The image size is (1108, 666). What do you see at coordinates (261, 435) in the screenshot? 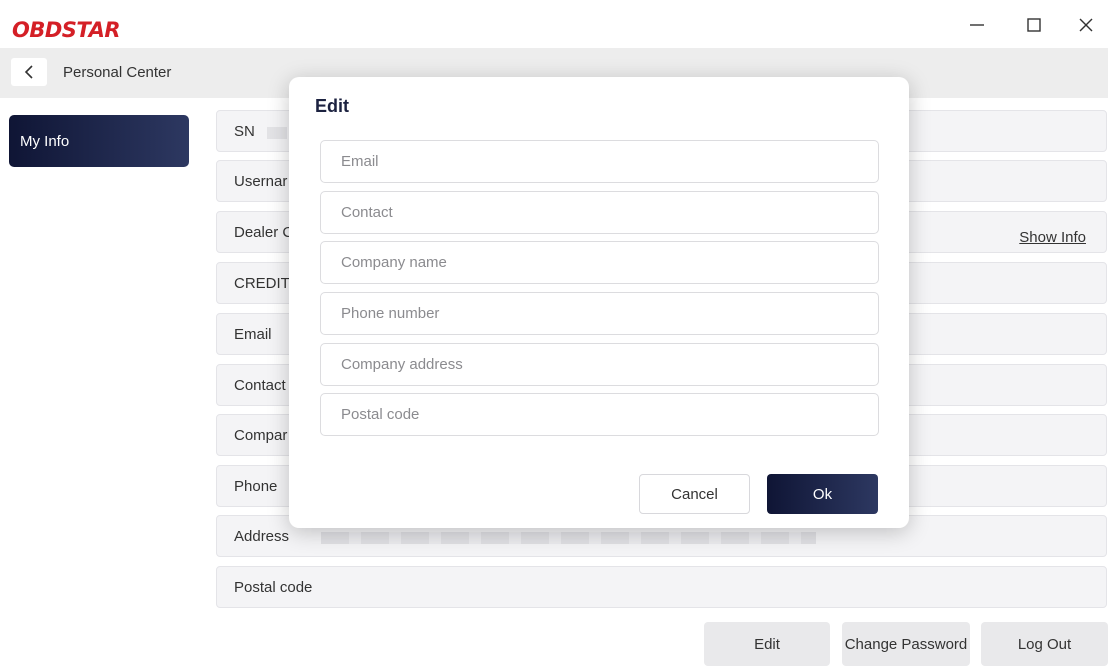
I see `info-label: Compar` at bounding box center [261, 435].